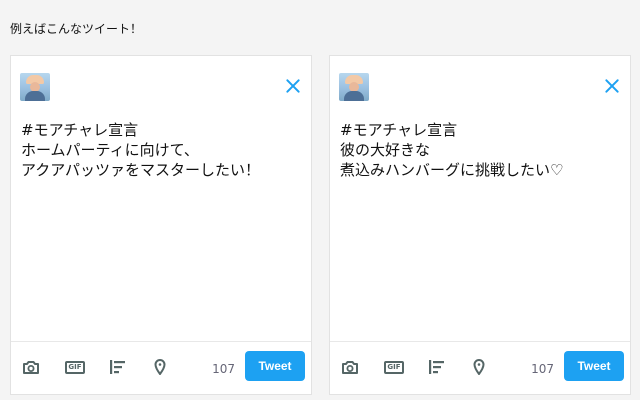 The width and height of the screenshot is (640, 400). I want to click on tweet-line: 煮込みハンバーグに挑戦したい♡, so click(452, 170).